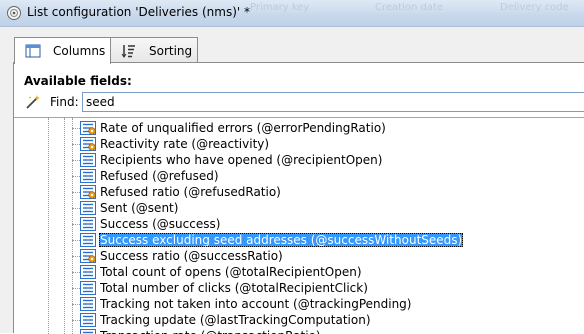  Describe the element at coordinates (14, 13) in the screenshot. I see `app-icon` at that location.